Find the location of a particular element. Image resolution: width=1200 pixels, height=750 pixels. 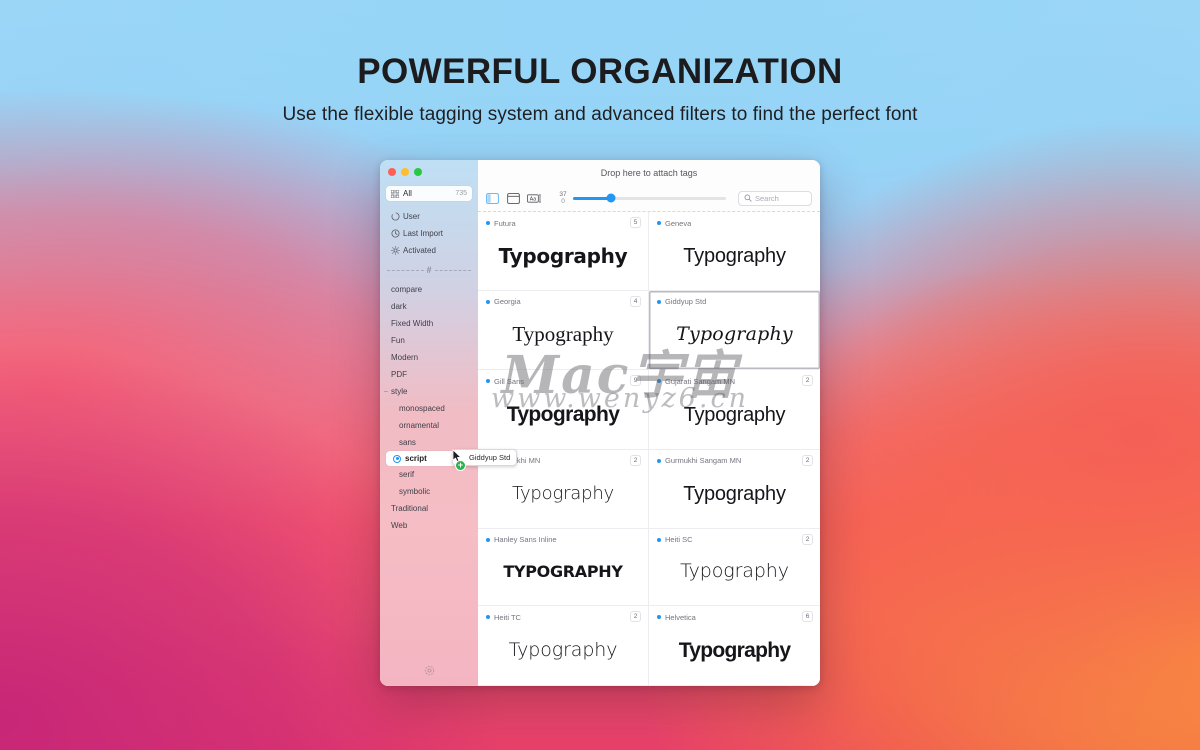

hash-tag-icon: # is located at coordinates (429, 270).